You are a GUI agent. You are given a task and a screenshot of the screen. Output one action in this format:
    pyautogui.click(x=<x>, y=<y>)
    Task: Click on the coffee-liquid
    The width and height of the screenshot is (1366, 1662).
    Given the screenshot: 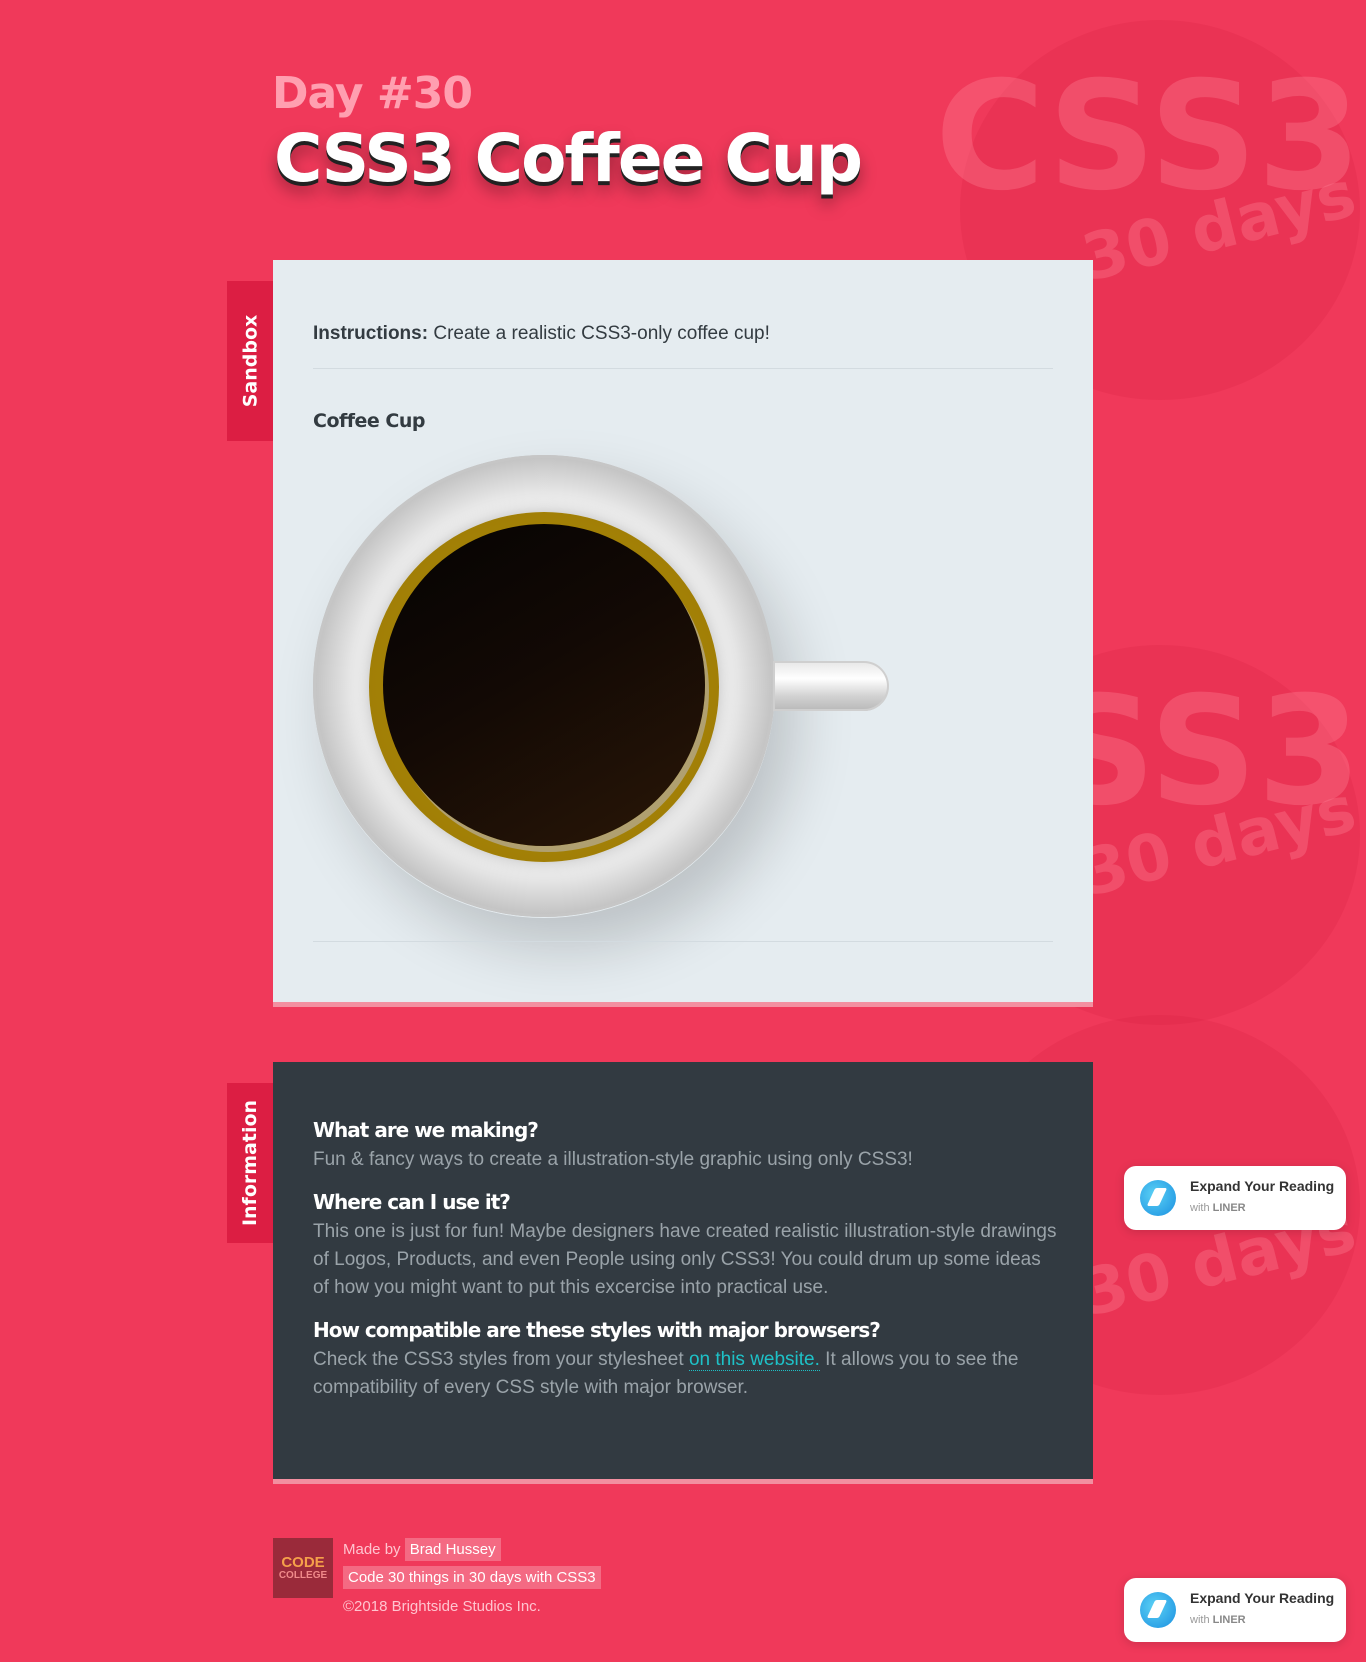 What is the action you would take?
    pyautogui.click(x=544, y=685)
    